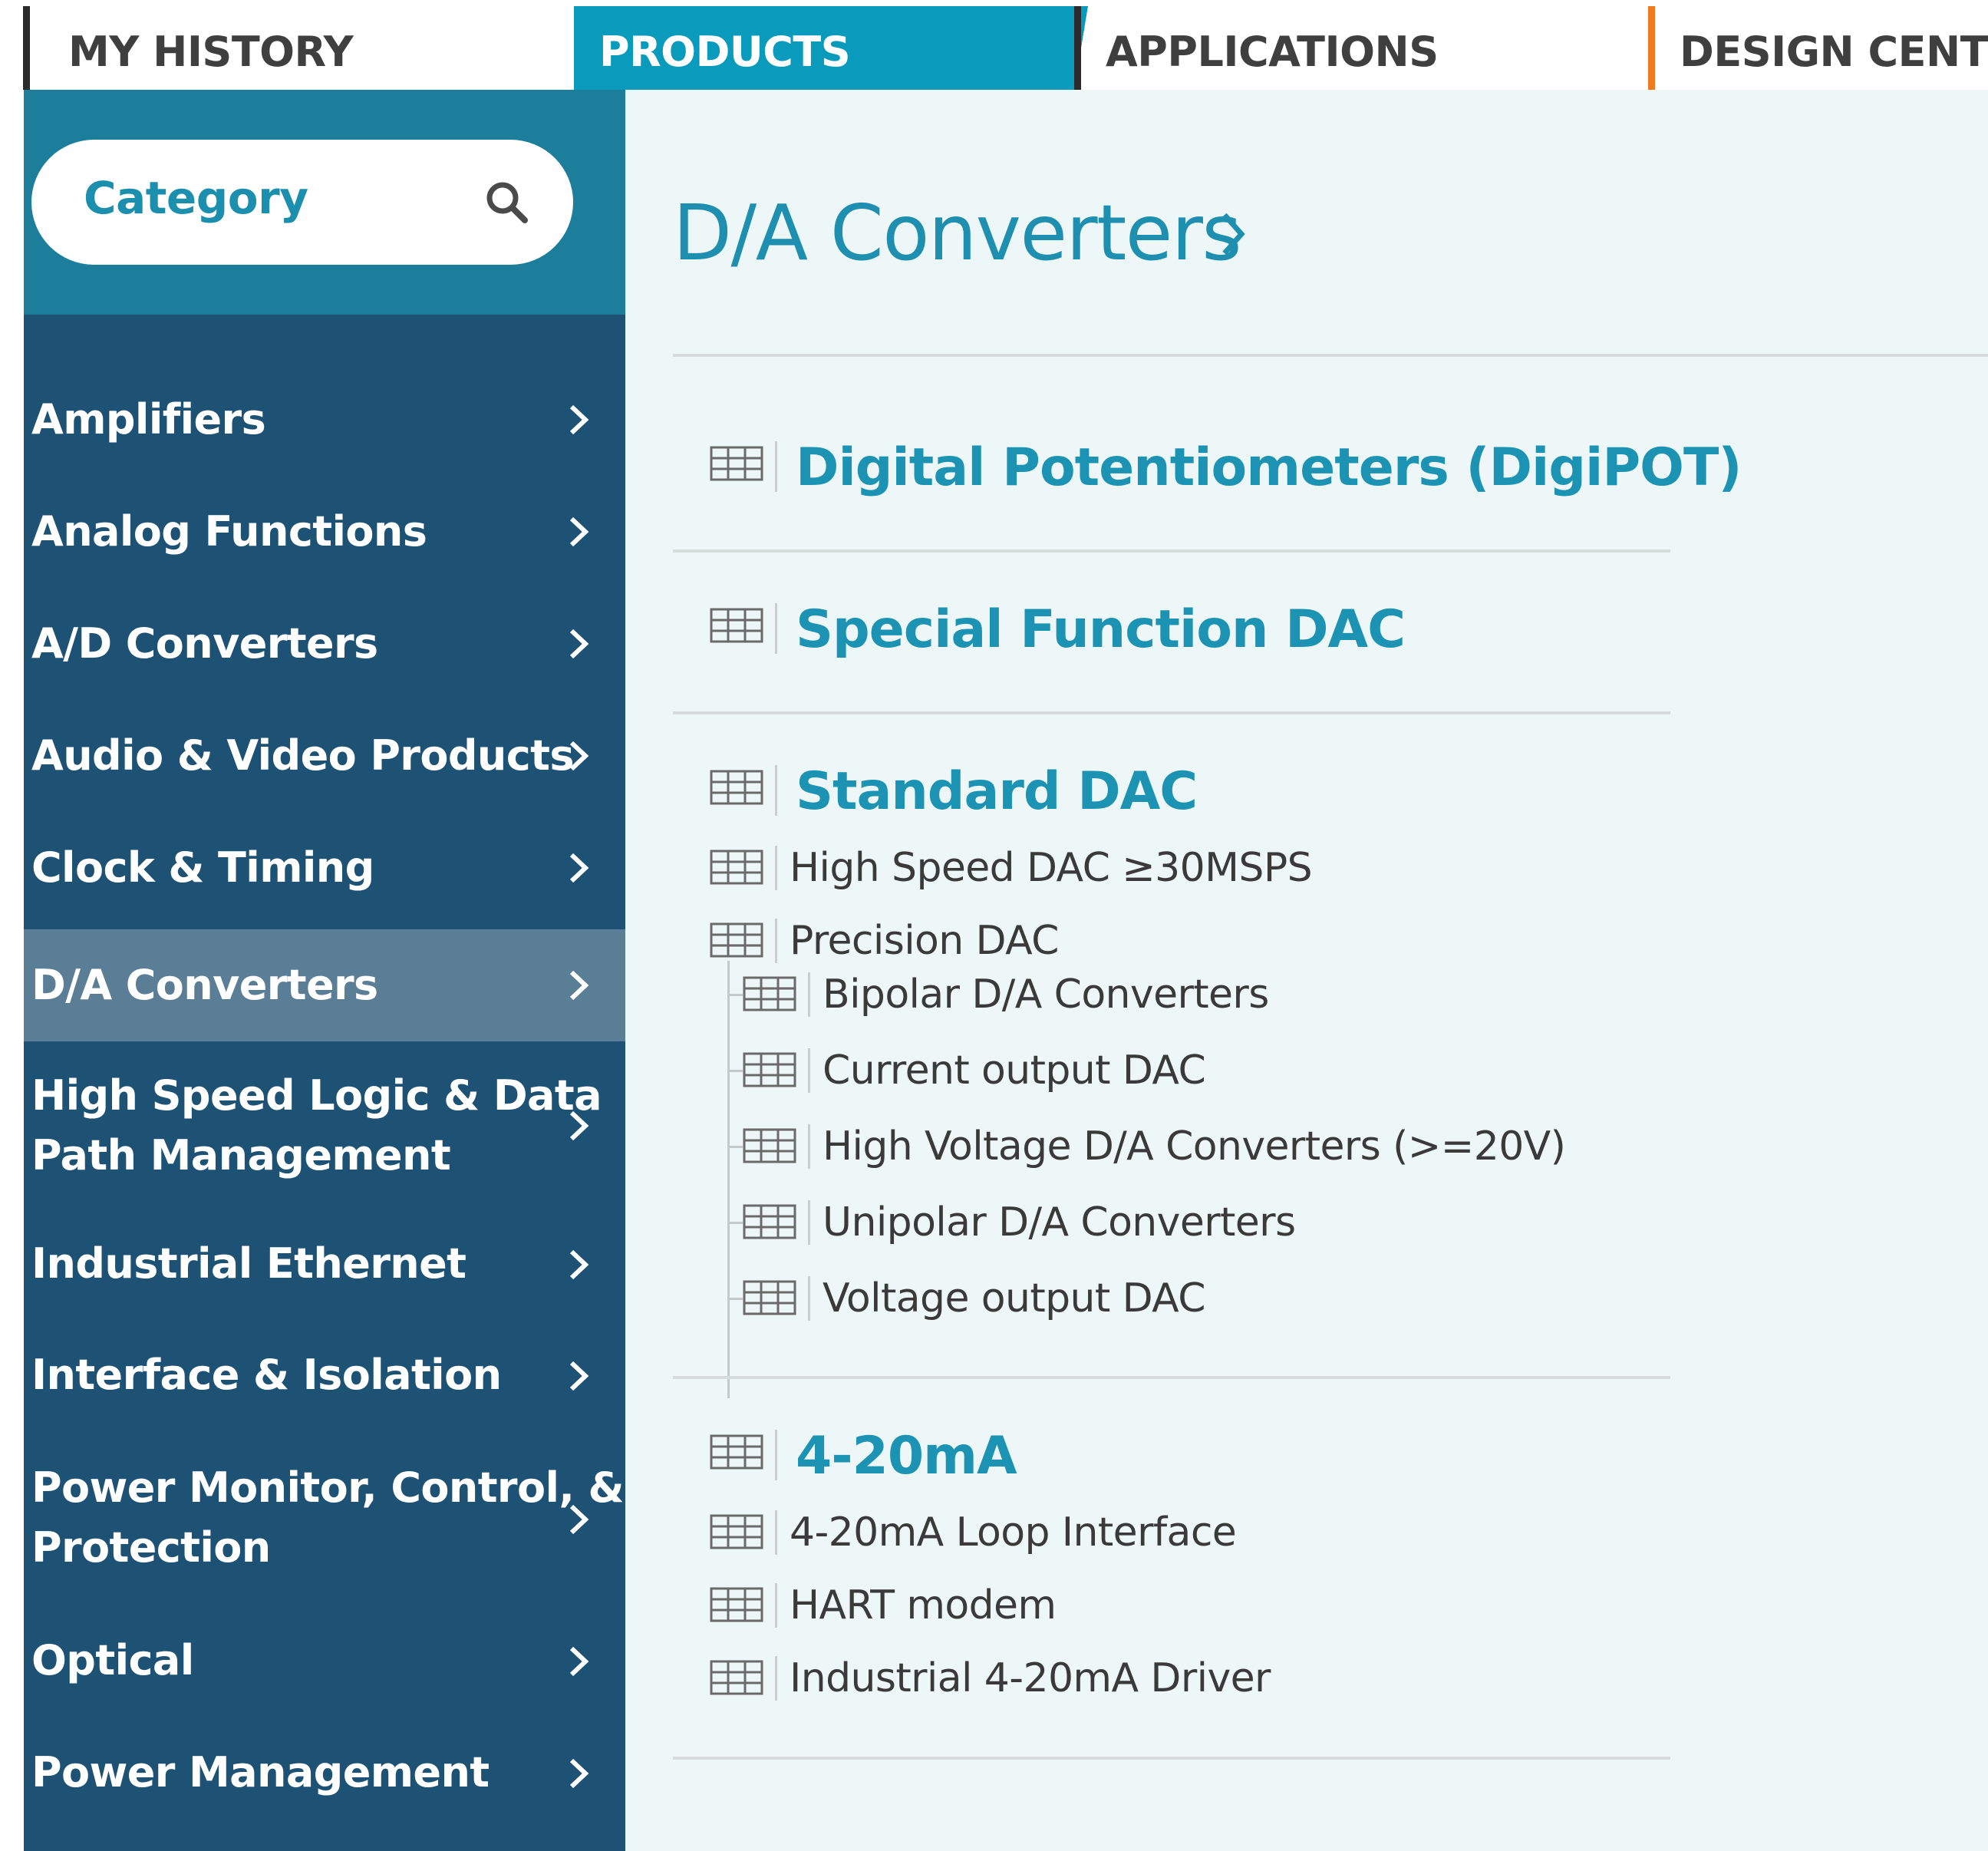  Describe the element at coordinates (1014, 1298) in the screenshot. I see `subcategory-link-voltage-output-dac: Voltage output DAC` at that location.